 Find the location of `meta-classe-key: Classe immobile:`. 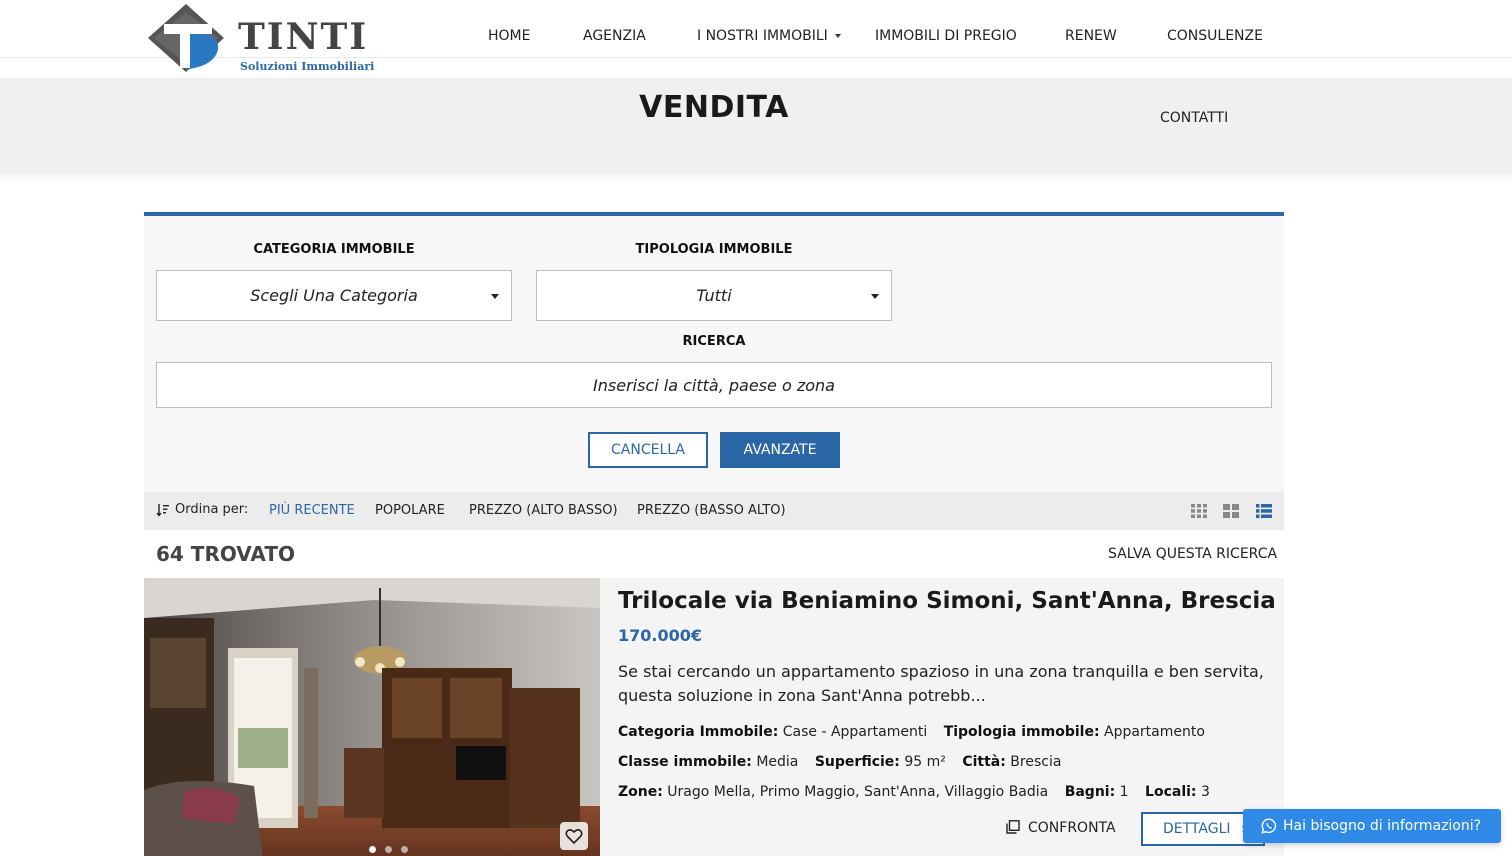

meta-classe-key: Classe immobile: is located at coordinates (685, 762).